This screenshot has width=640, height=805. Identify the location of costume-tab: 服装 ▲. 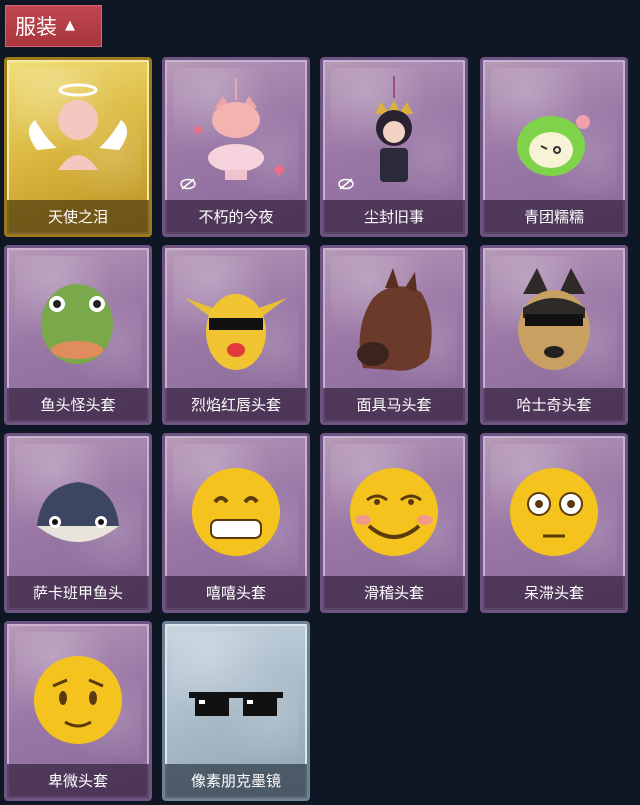
(53, 26).